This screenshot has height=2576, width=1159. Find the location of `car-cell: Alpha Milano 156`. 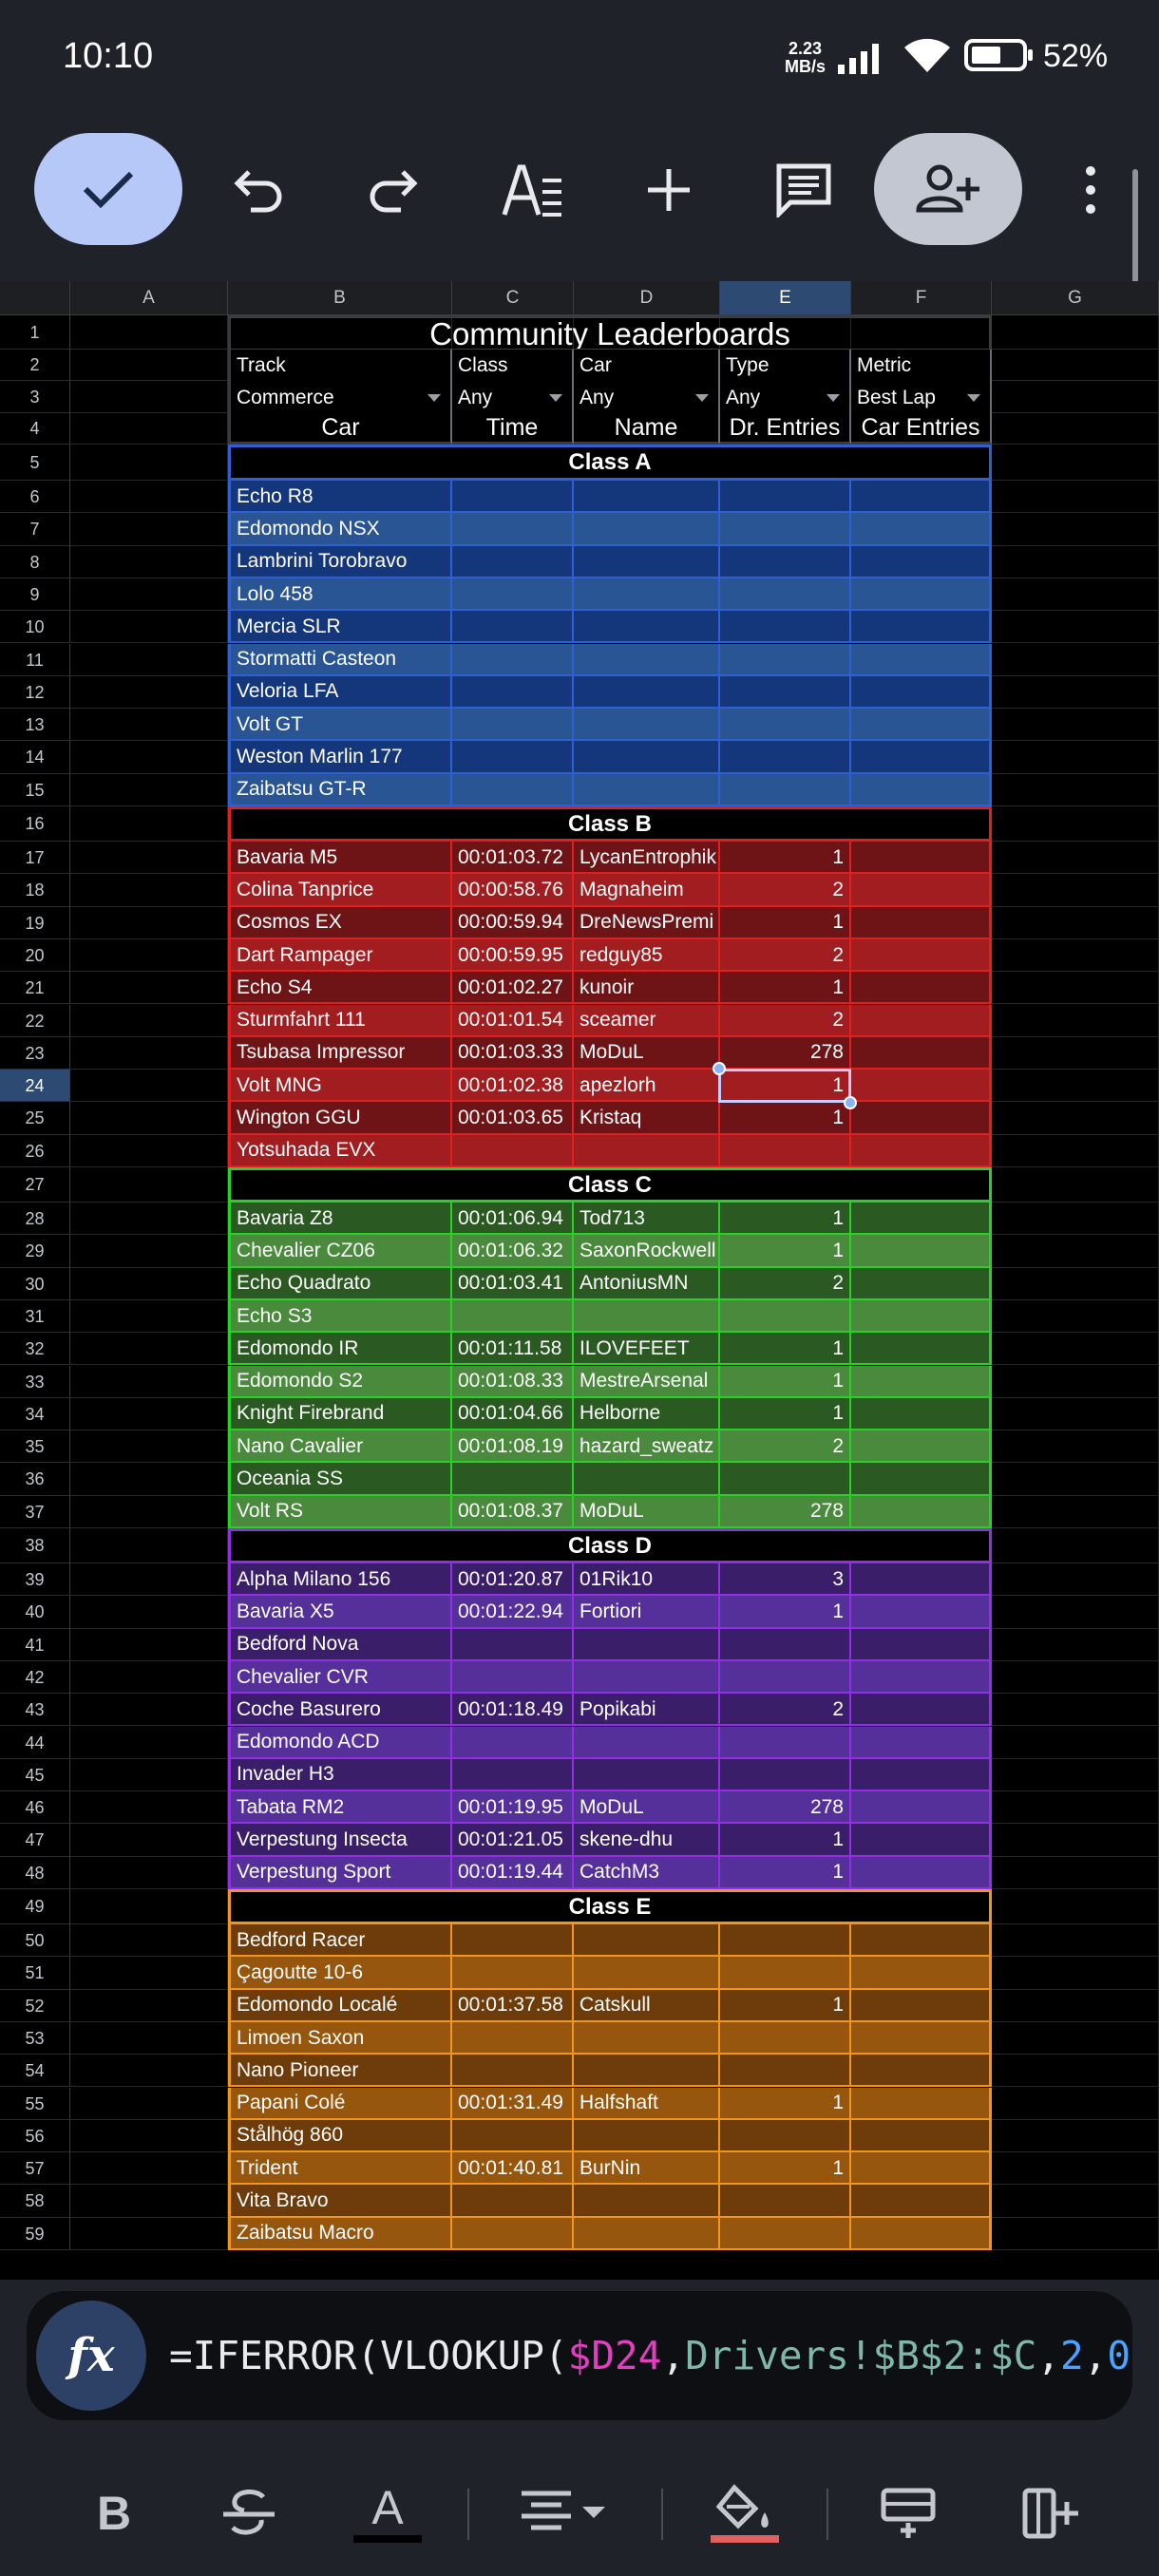

car-cell: Alpha Milano 156 is located at coordinates (340, 1580).